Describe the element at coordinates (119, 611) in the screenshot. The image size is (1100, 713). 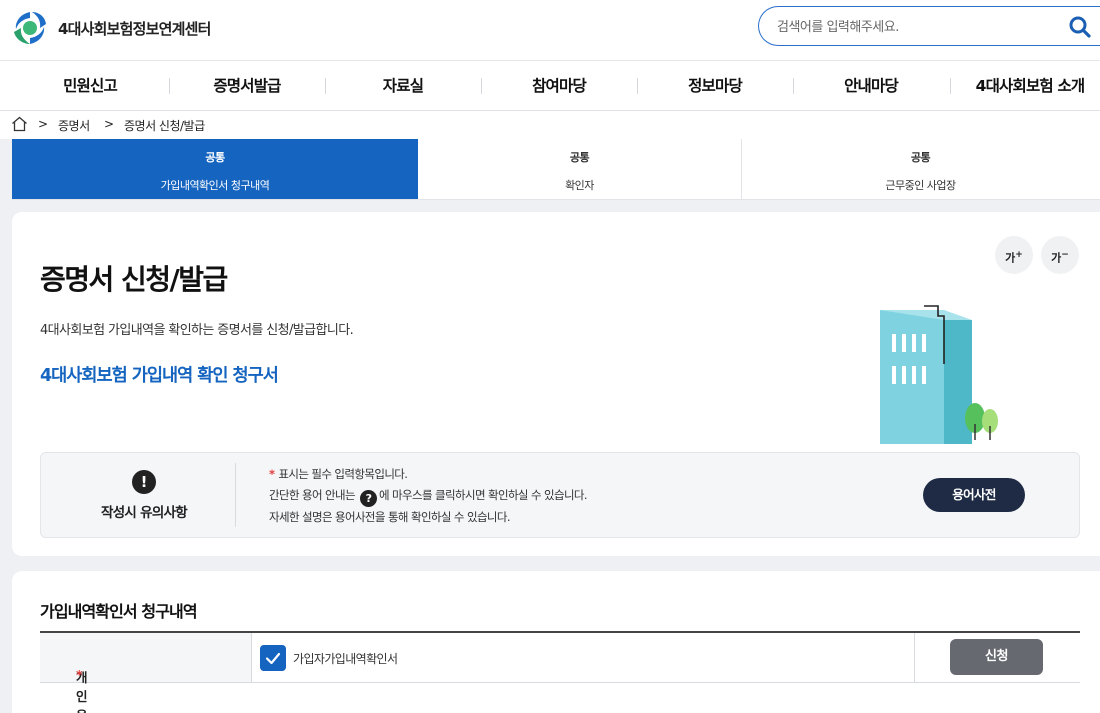
I see `section-title: 가입내역확인서 청구내역` at that location.